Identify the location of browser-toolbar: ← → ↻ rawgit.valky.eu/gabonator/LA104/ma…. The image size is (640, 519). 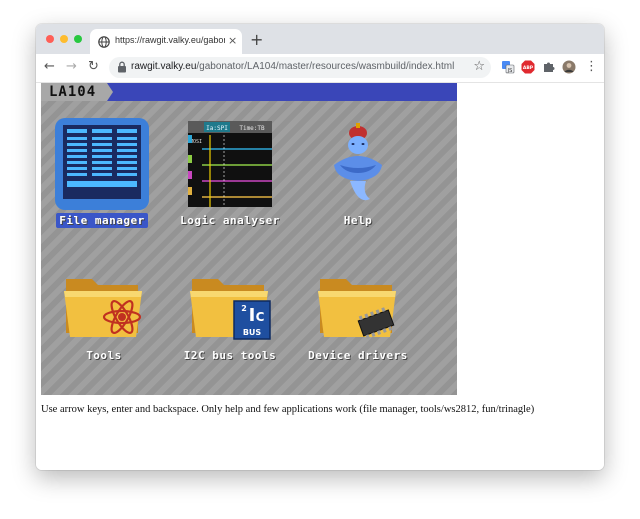
(320, 68).